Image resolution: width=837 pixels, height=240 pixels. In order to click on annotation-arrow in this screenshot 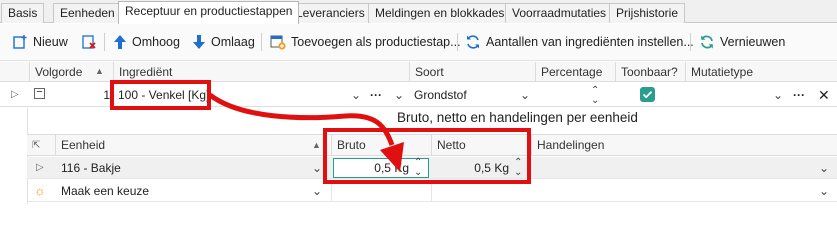, I will do `click(306, 132)`.